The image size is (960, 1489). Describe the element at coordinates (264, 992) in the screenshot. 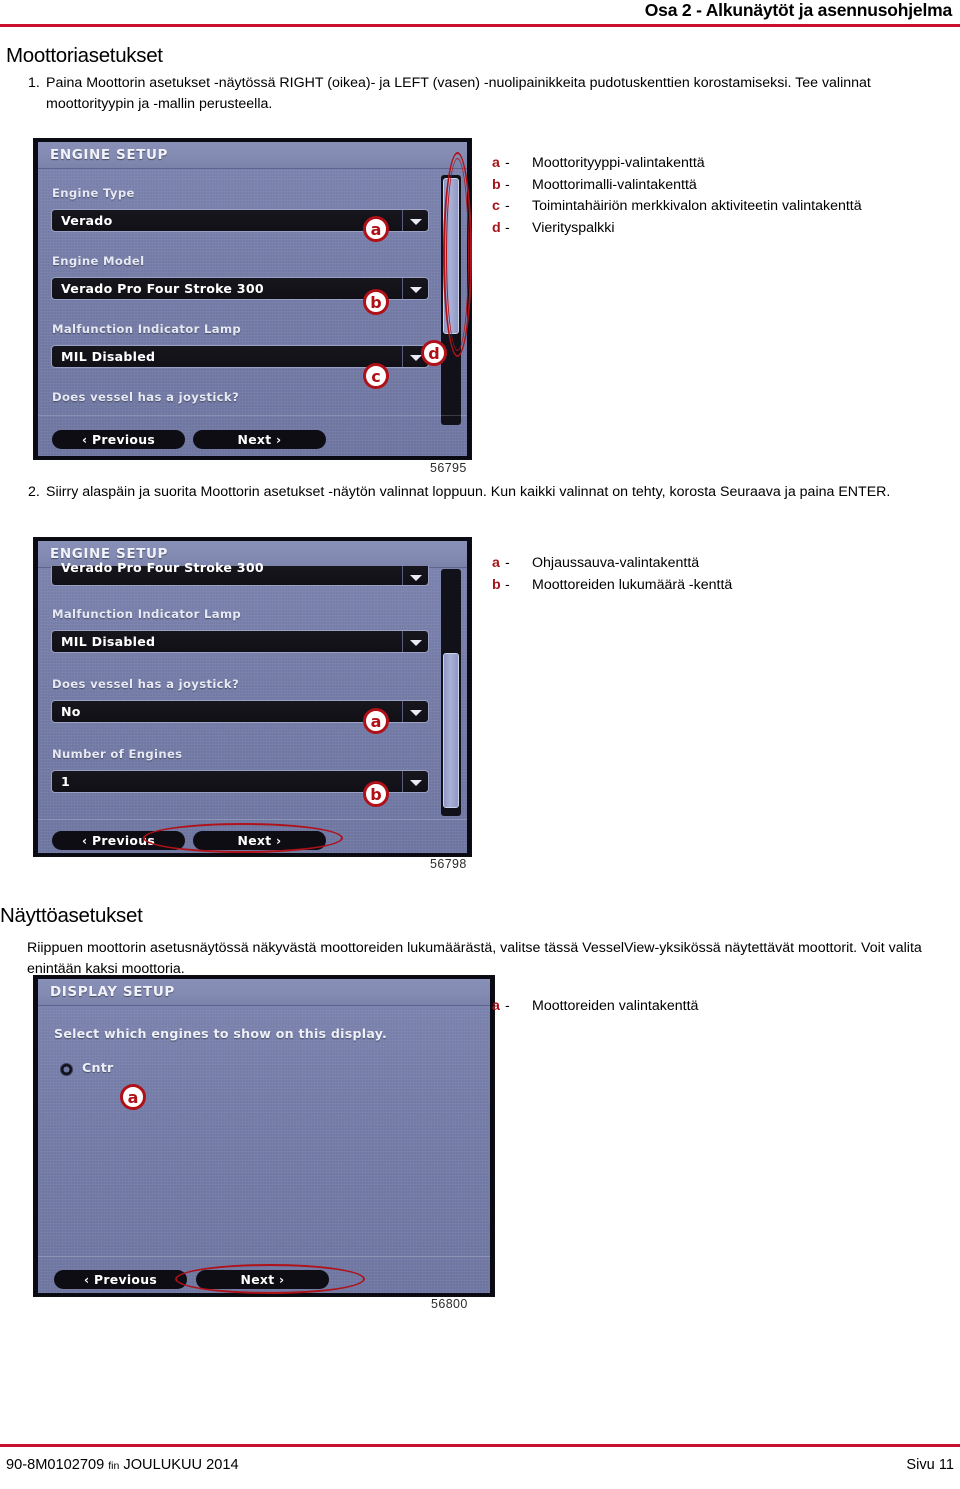

I see `screen-titlebar: DISPLAY SETUP` at that location.